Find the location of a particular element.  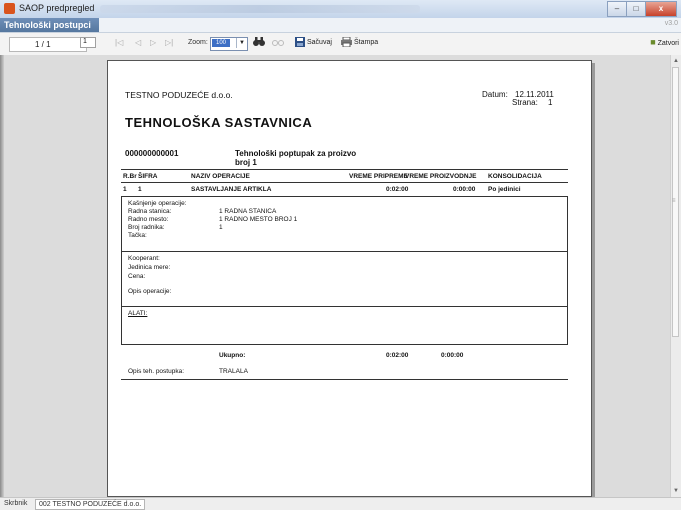

minimize-button: – is located at coordinates (617, 9).